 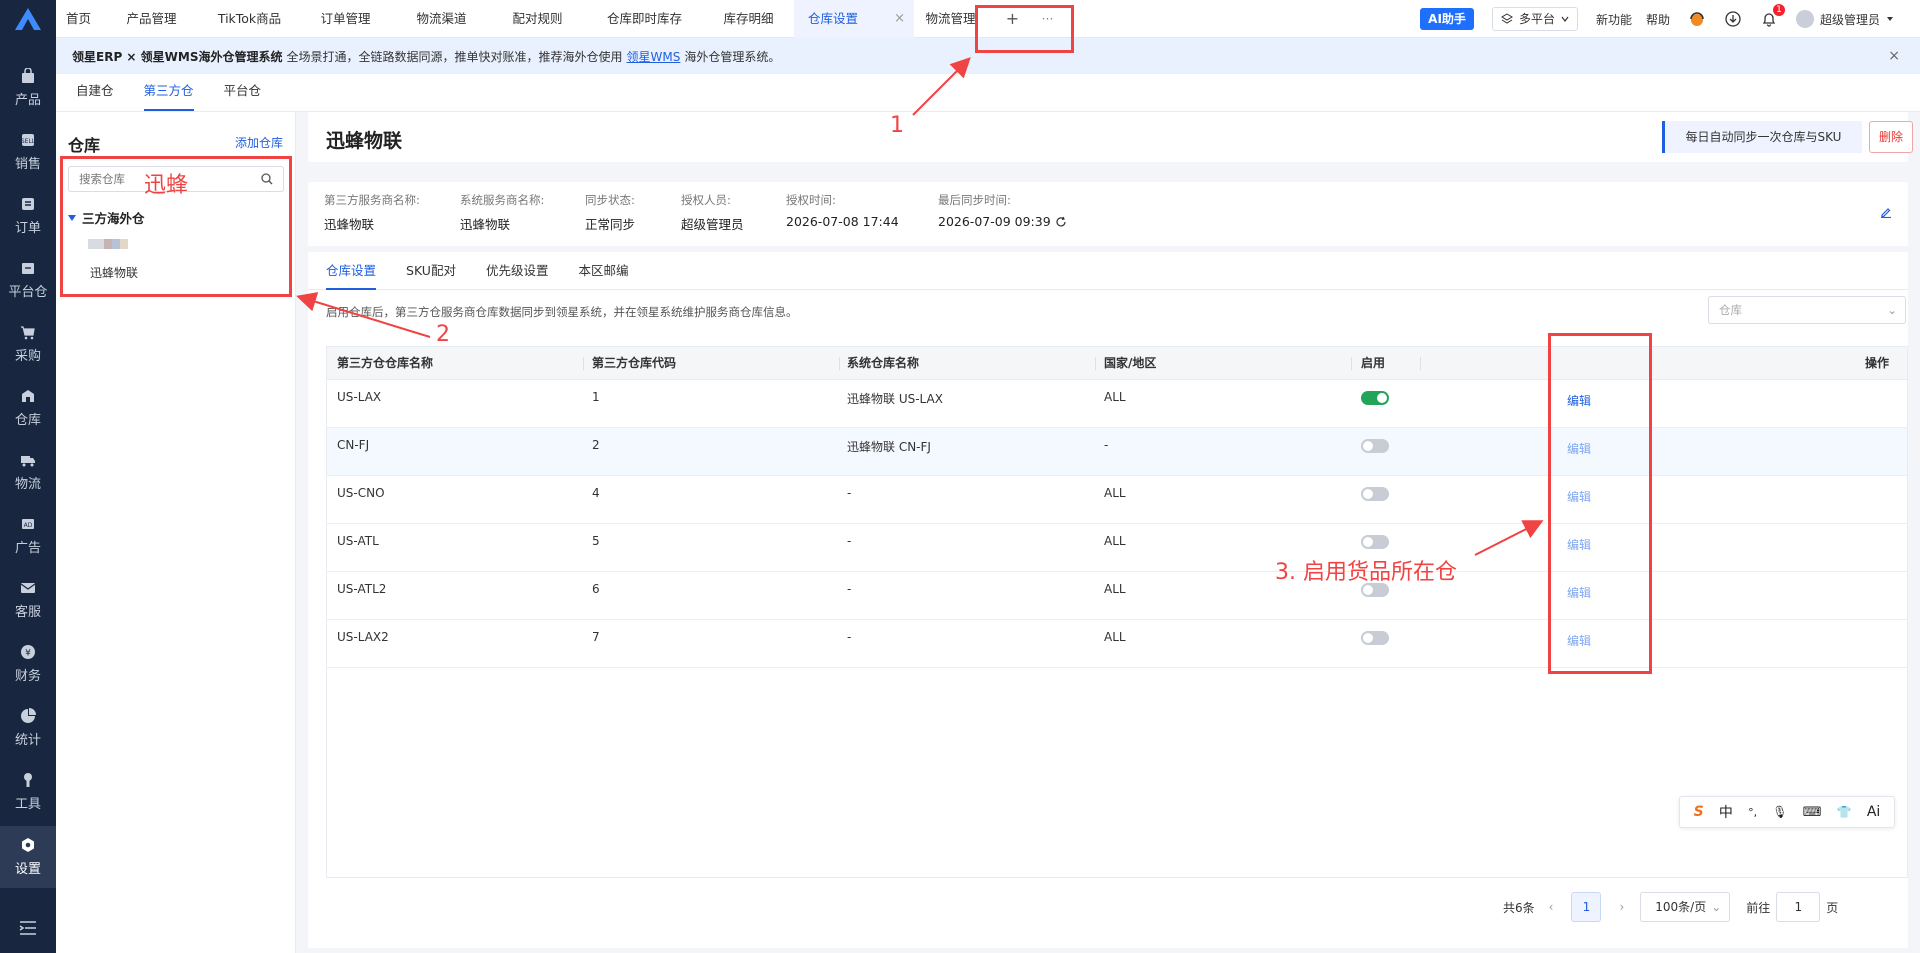 What do you see at coordinates (364, 141) in the screenshot?
I see `page-title: 迅蜂物联` at bounding box center [364, 141].